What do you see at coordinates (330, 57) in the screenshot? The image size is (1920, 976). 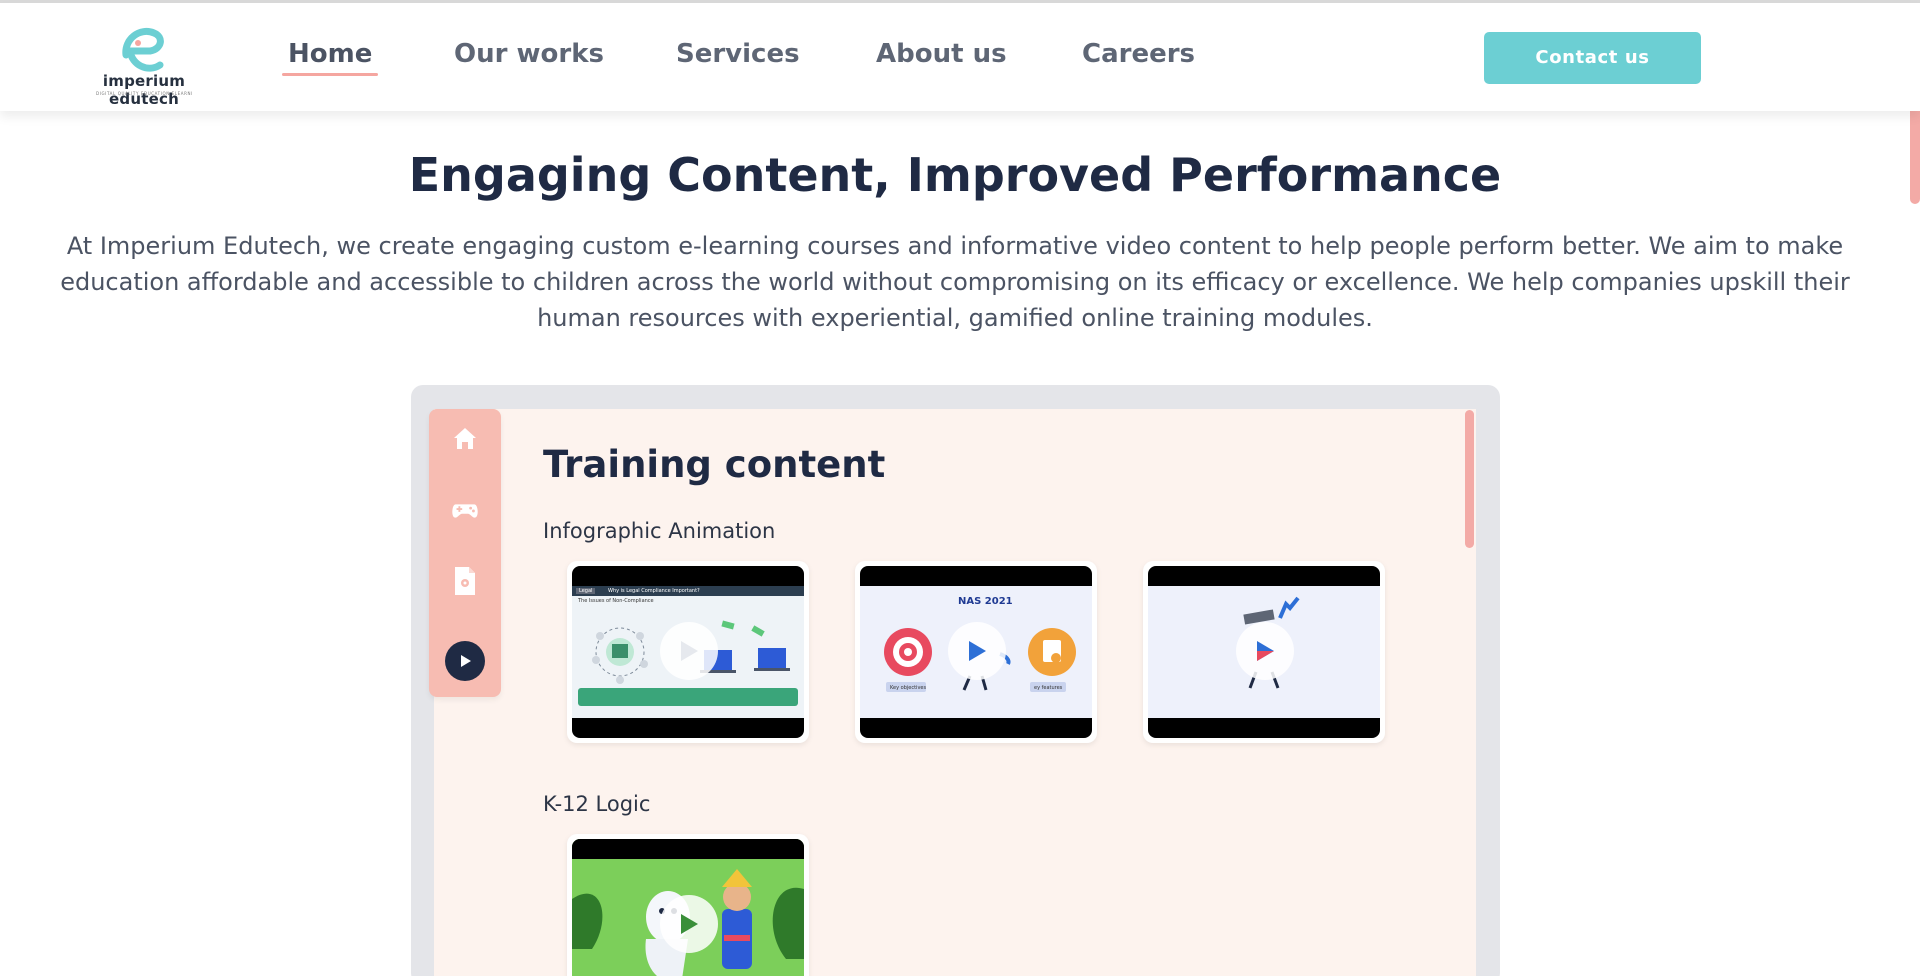 I see `nav-home: Home` at bounding box center [330, 57].